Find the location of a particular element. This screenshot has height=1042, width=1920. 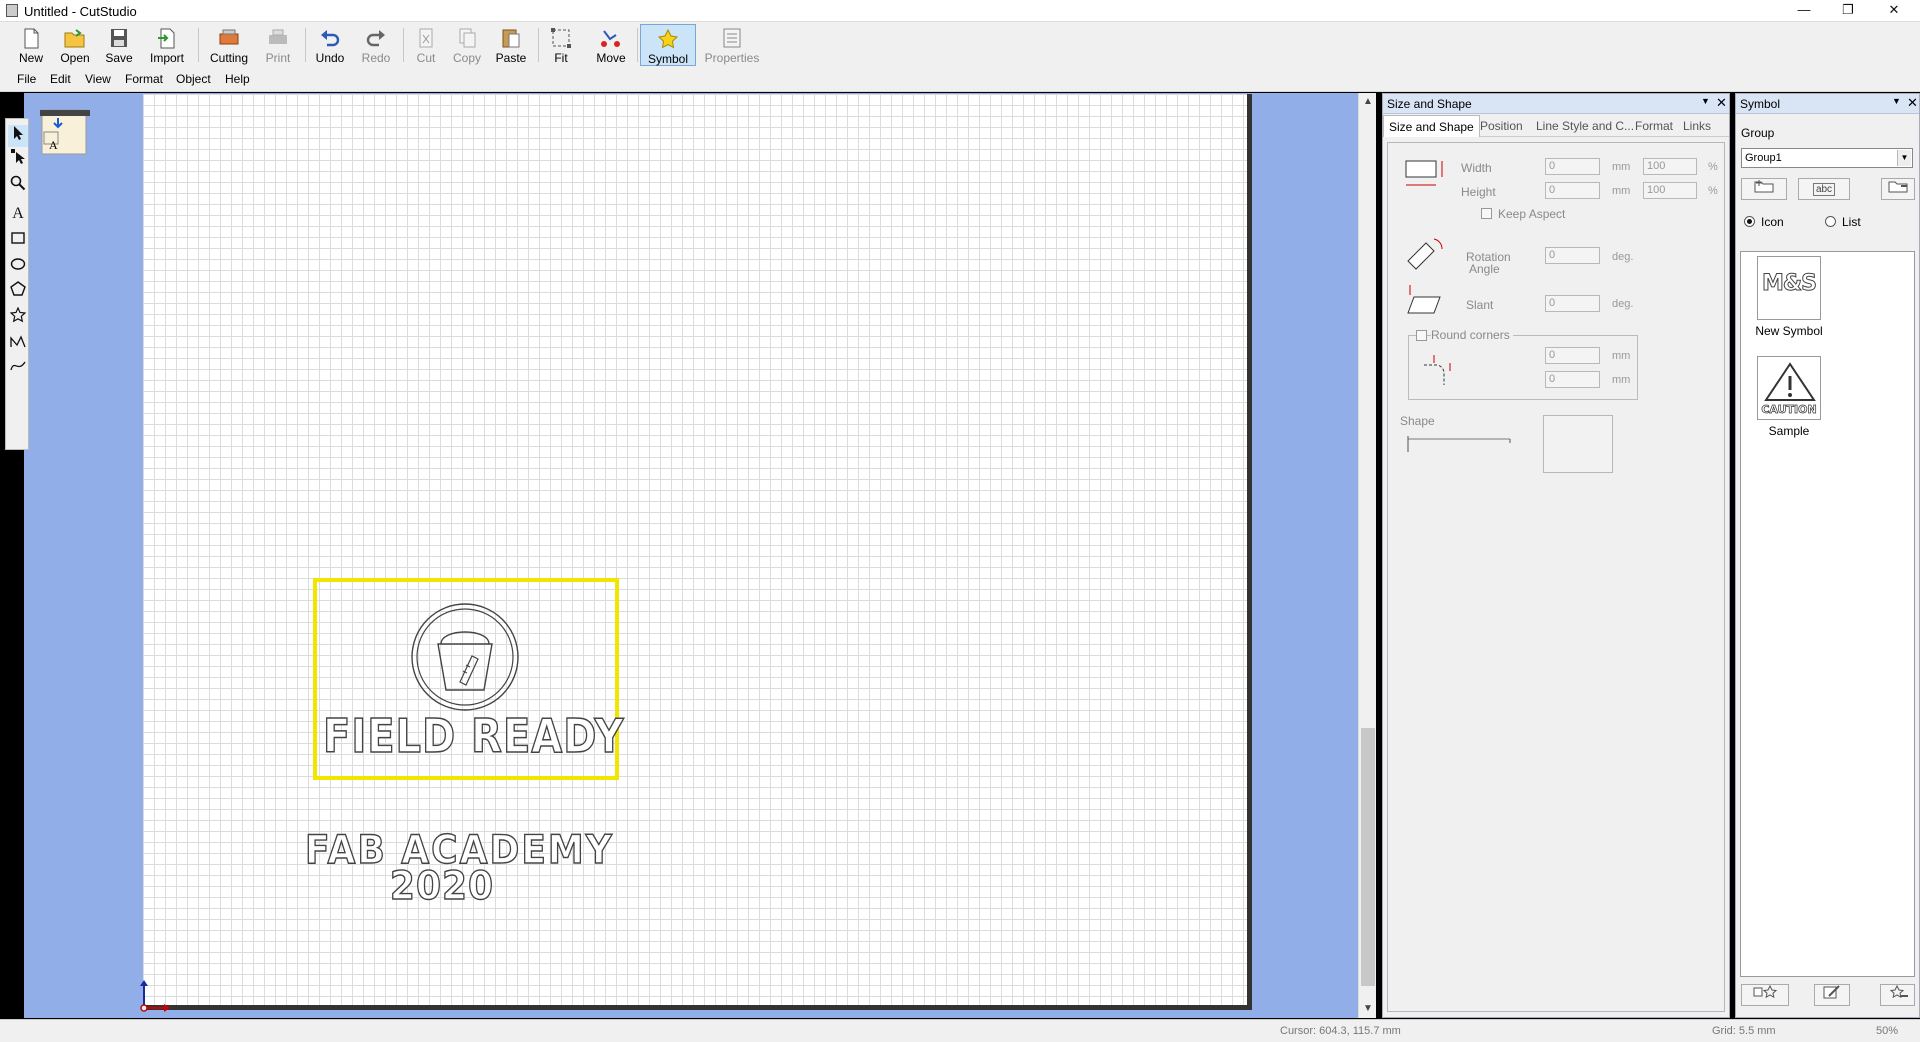

symbol-panel-close-icon: ✕ is located at coordinates (1912, 103).